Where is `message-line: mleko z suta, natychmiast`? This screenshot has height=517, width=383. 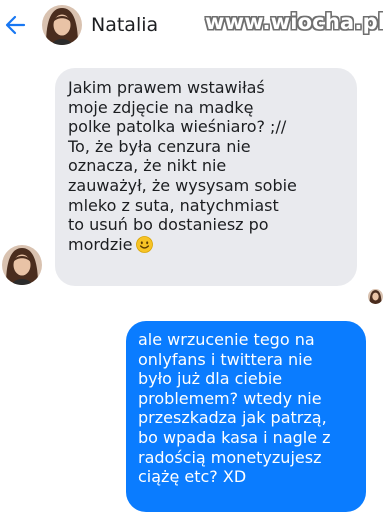
message-line: mleko z suta, natychmiast is located at coordinates (173, 205).